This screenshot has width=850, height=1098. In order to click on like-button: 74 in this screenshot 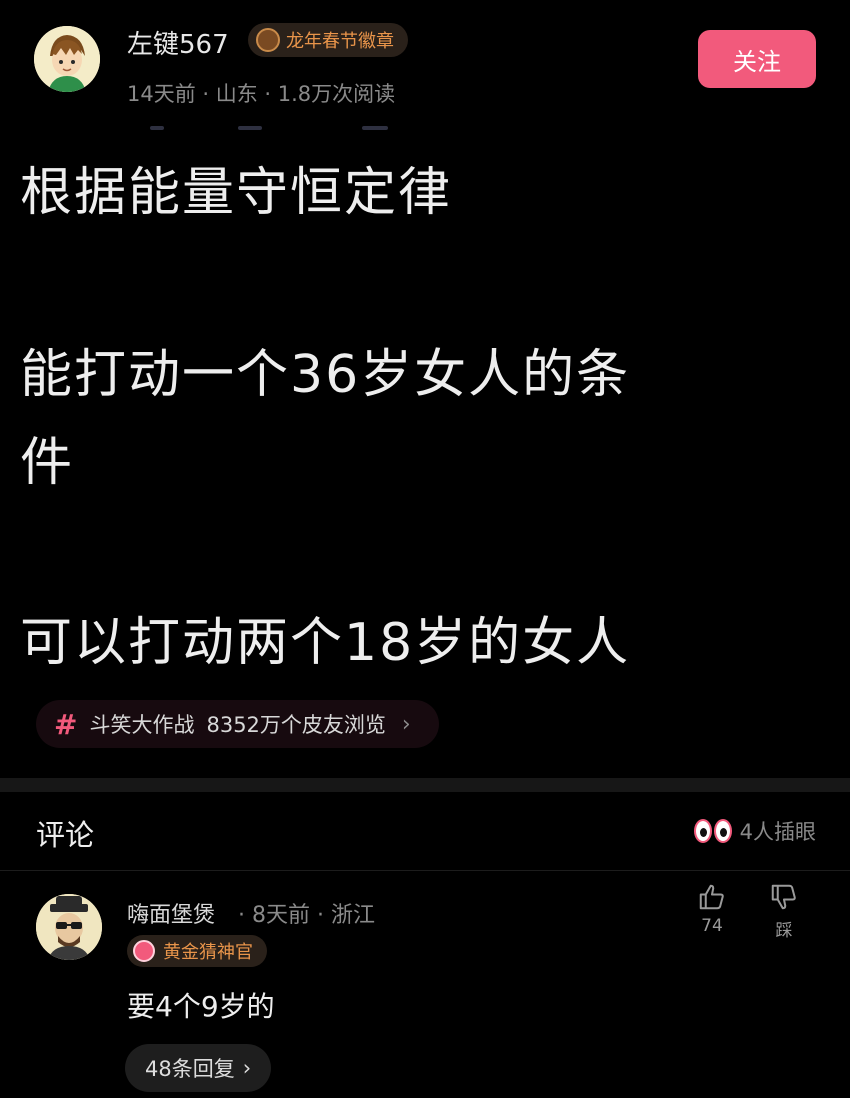, I will do `click(712, 909)`.